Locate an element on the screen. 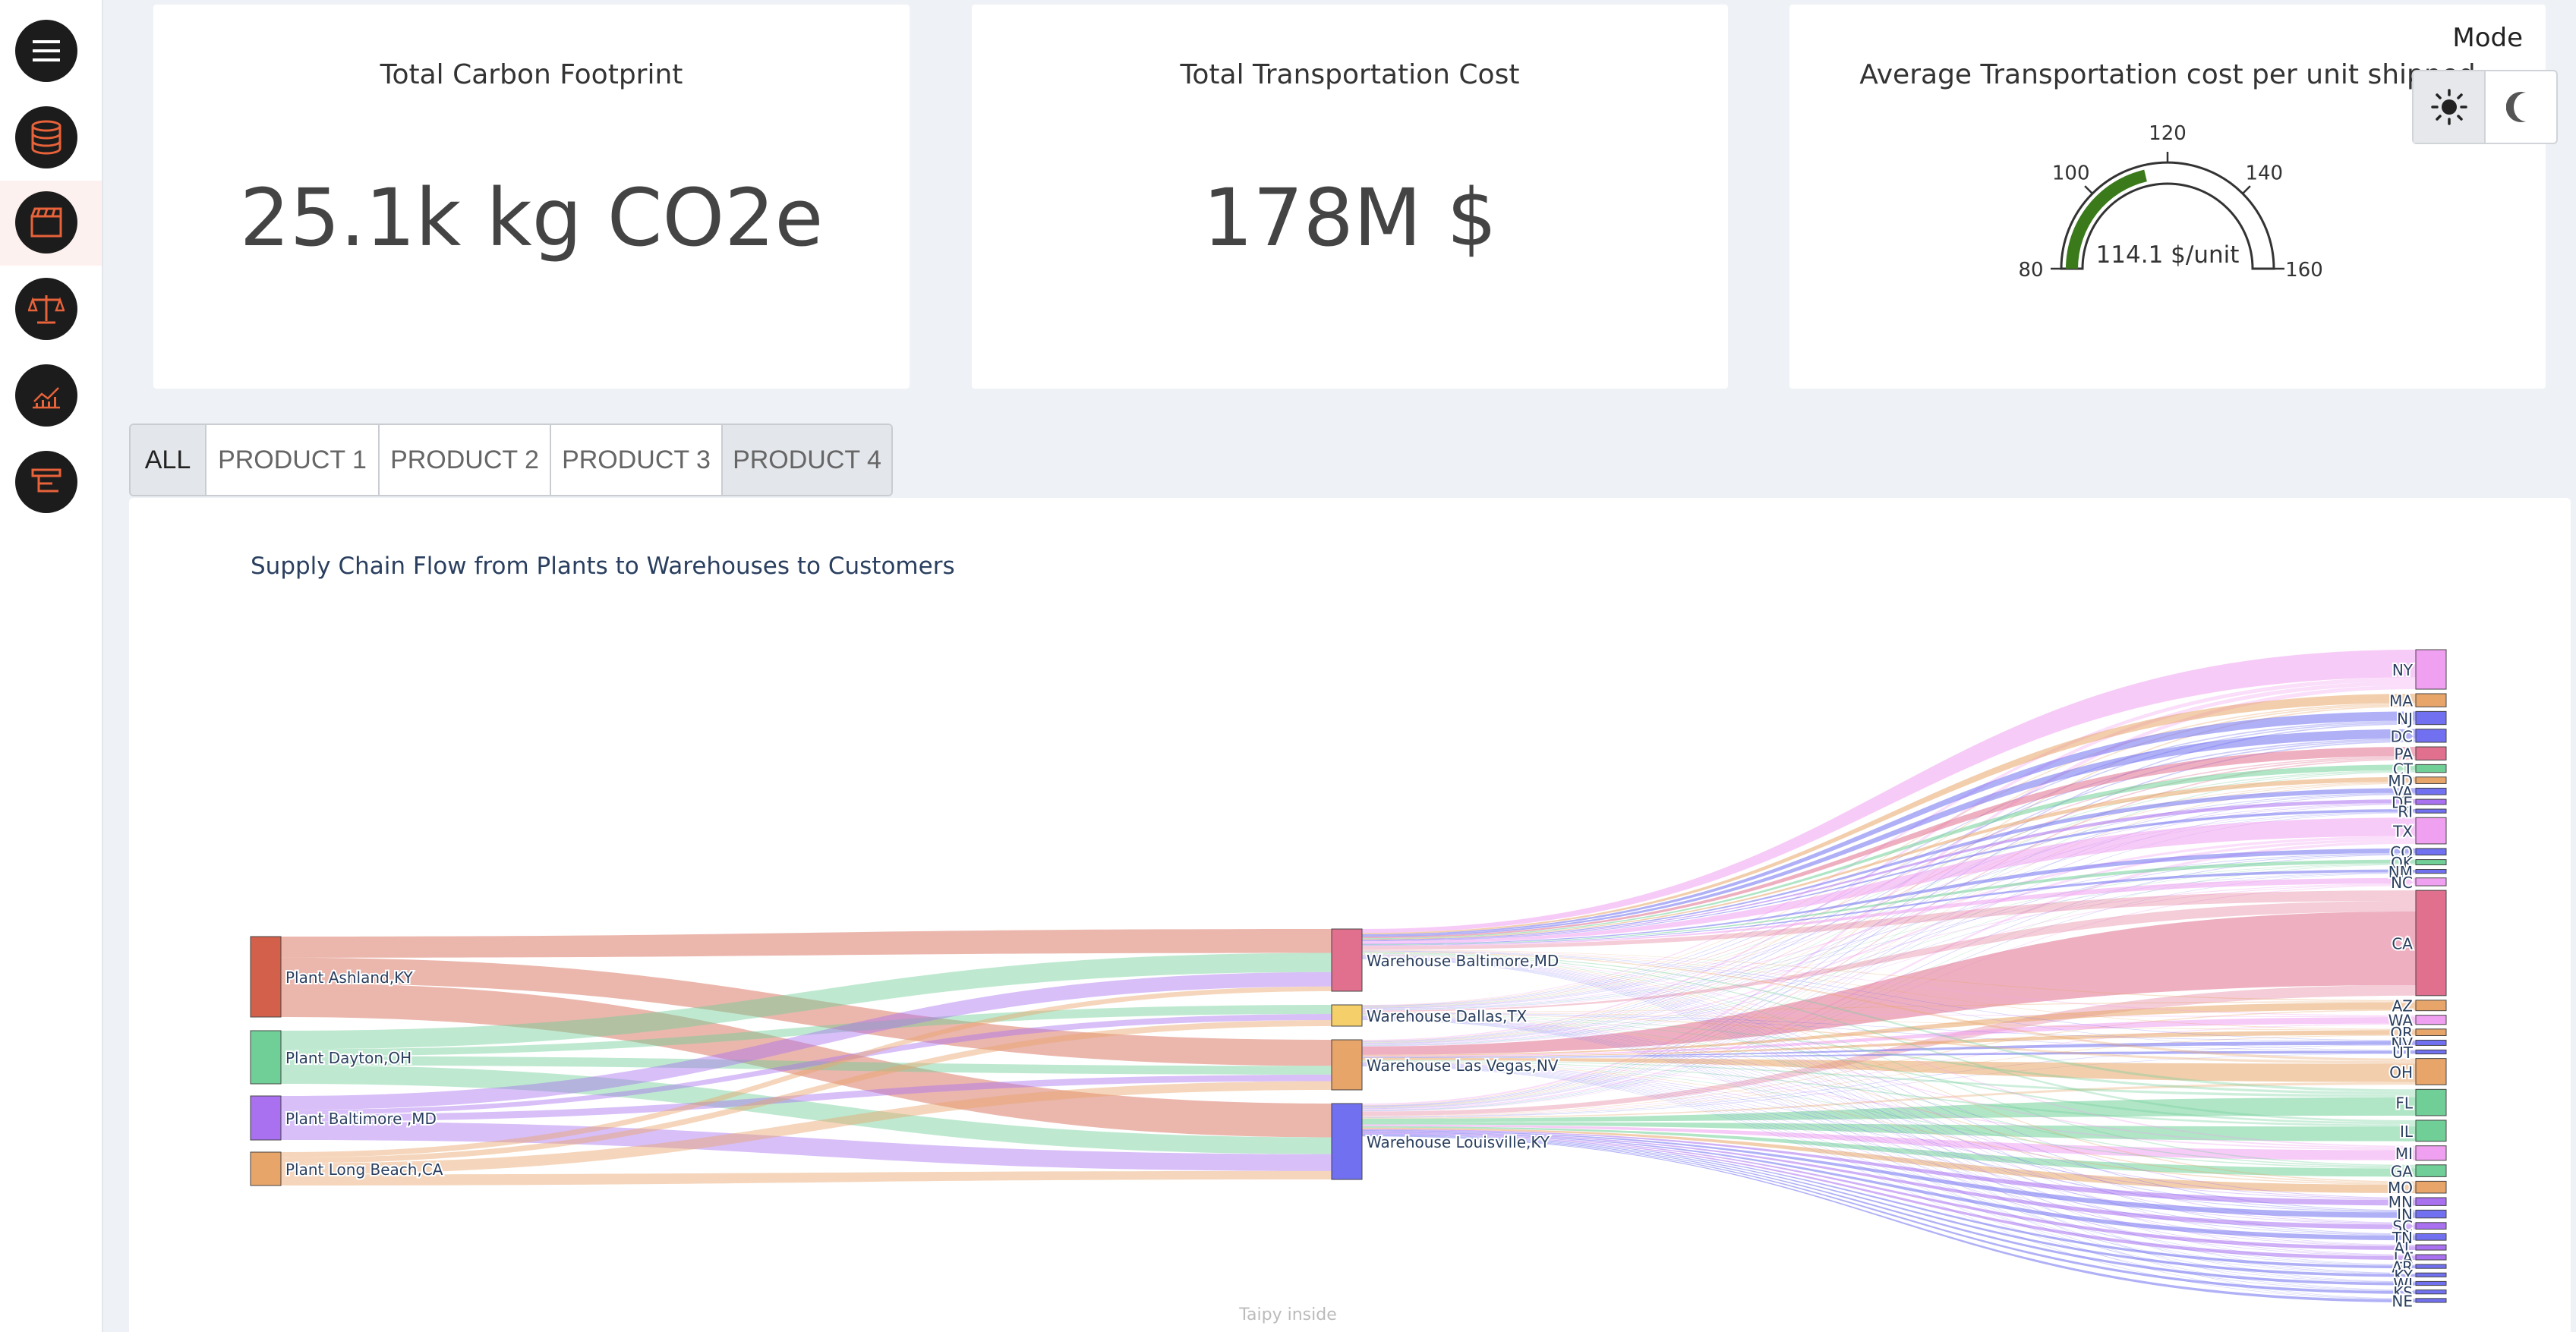  warehouse-node-label: Warehouse Las Vegas,NV is located at coordinates (1463, 1065).